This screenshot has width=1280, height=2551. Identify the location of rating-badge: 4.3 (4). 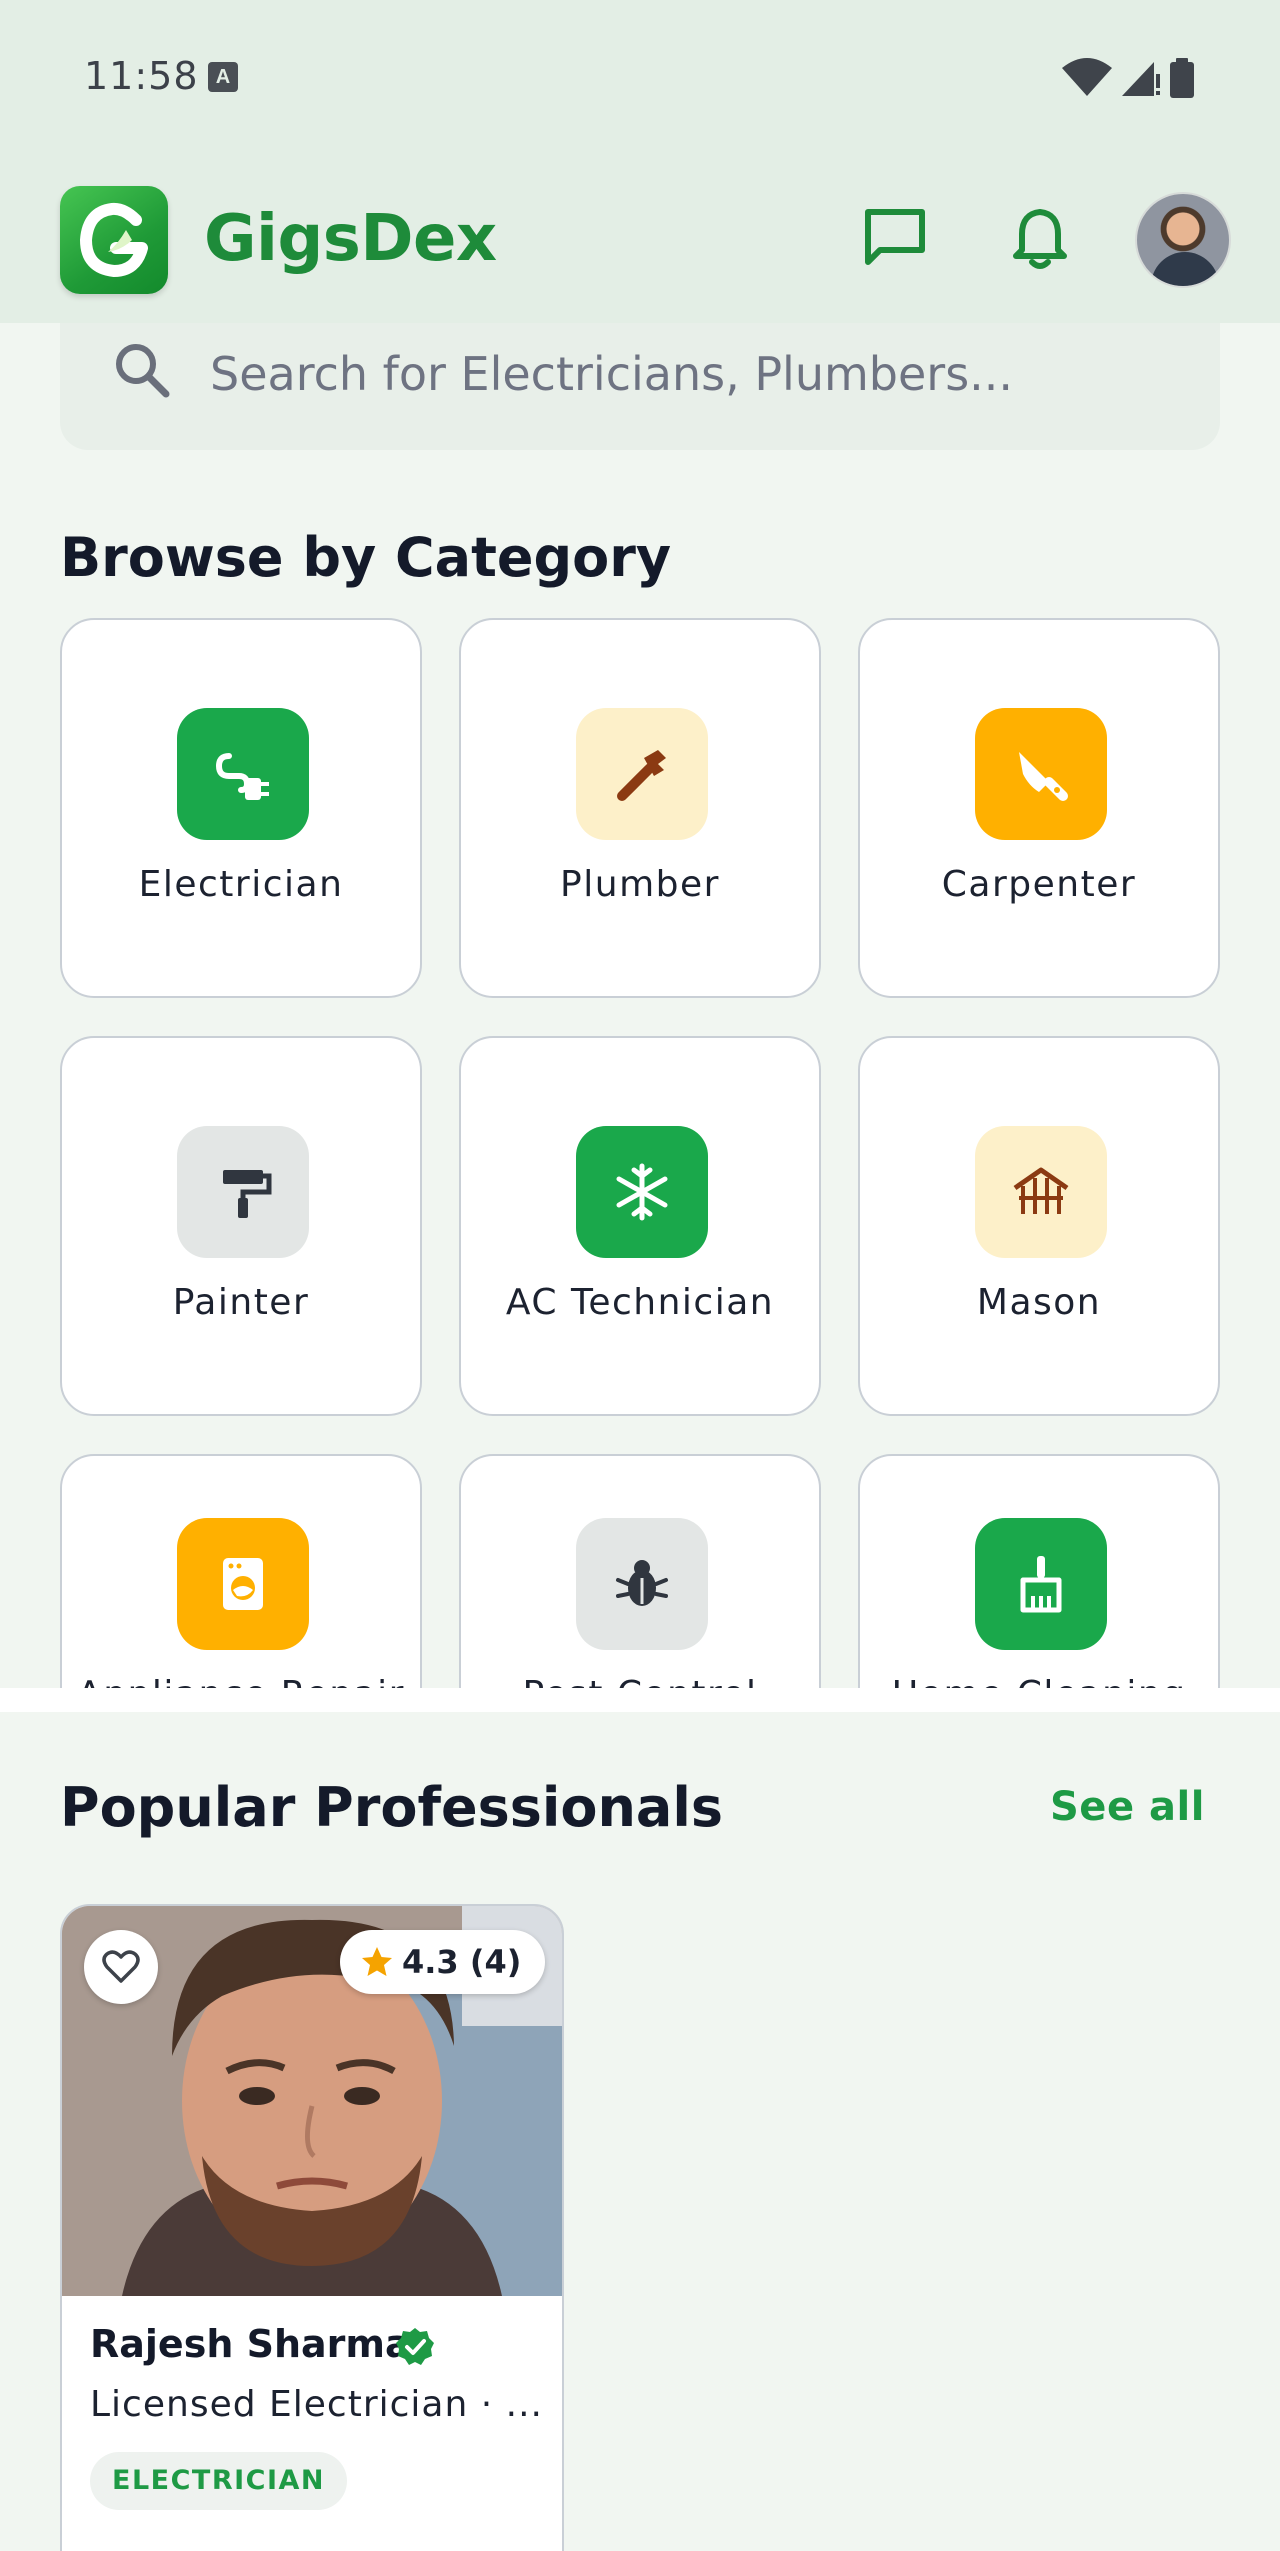
(443, 1962).